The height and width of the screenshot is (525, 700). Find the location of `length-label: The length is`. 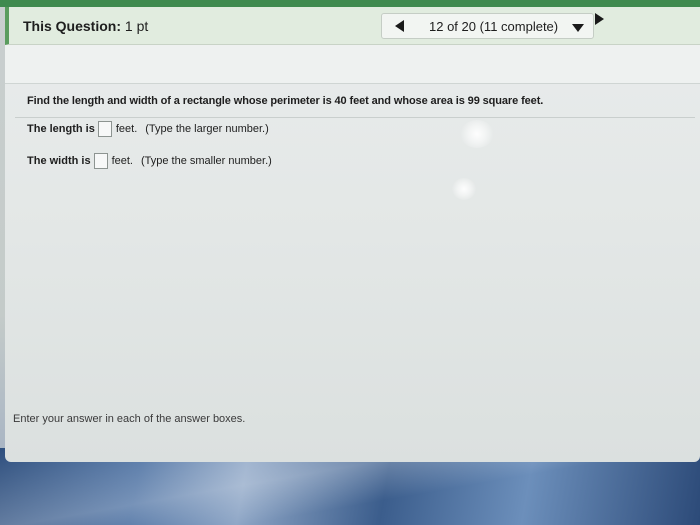

length-label: The length is is located at coordinates (61, 129).